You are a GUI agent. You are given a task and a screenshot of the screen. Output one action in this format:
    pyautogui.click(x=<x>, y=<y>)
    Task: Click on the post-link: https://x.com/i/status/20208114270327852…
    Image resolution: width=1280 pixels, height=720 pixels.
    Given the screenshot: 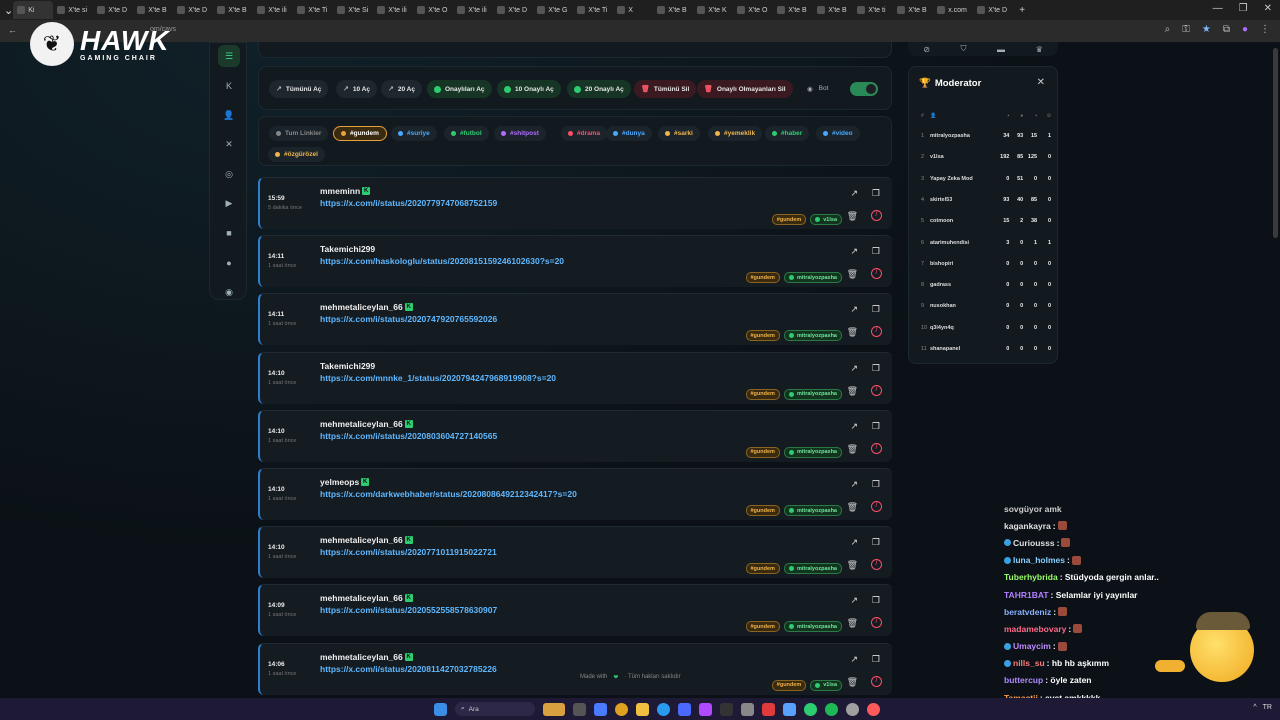 What is the action you would take?
    pyautogui.click(x=408, y=669)
    